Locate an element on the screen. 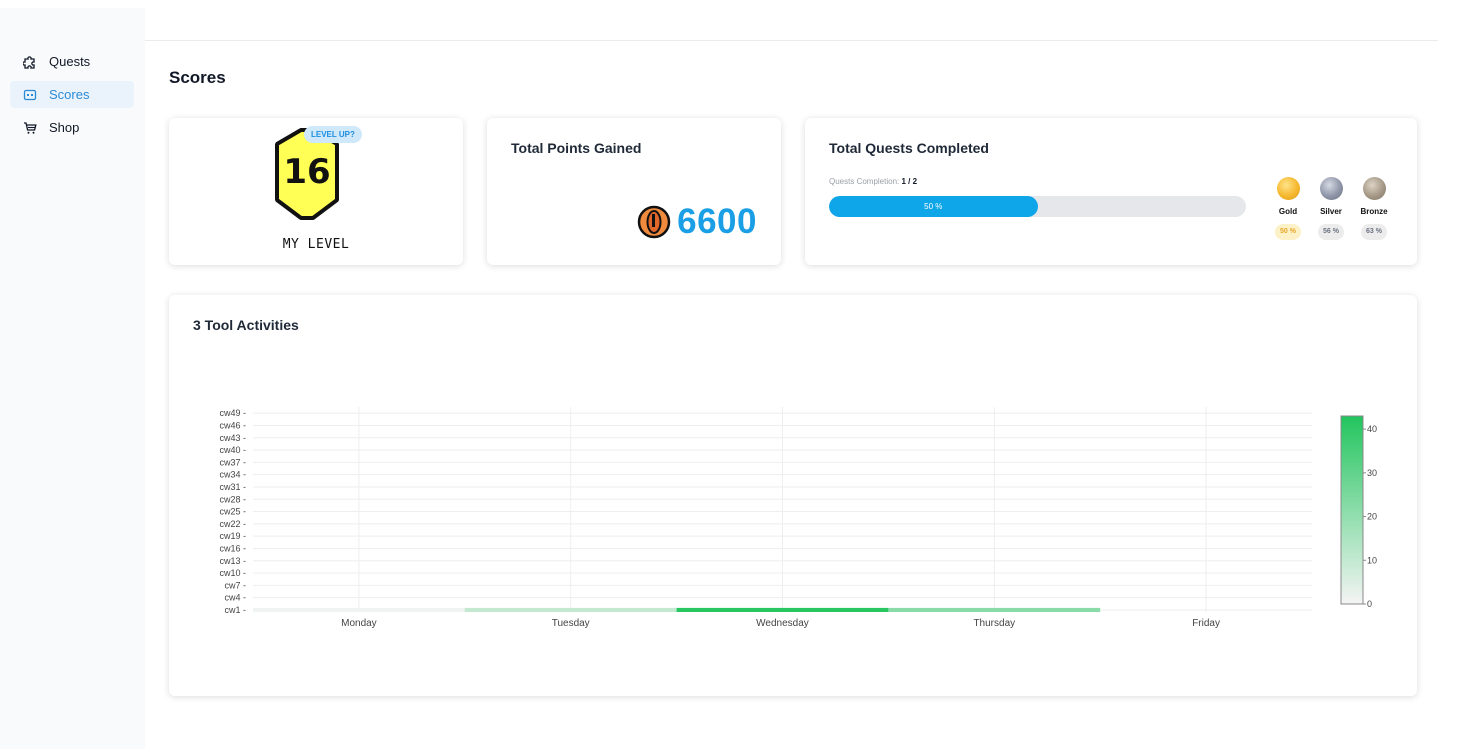 The width and height of the screenshot is (1462, 749). y-tick-label: cw49 - is located at coordinates (232, 413).